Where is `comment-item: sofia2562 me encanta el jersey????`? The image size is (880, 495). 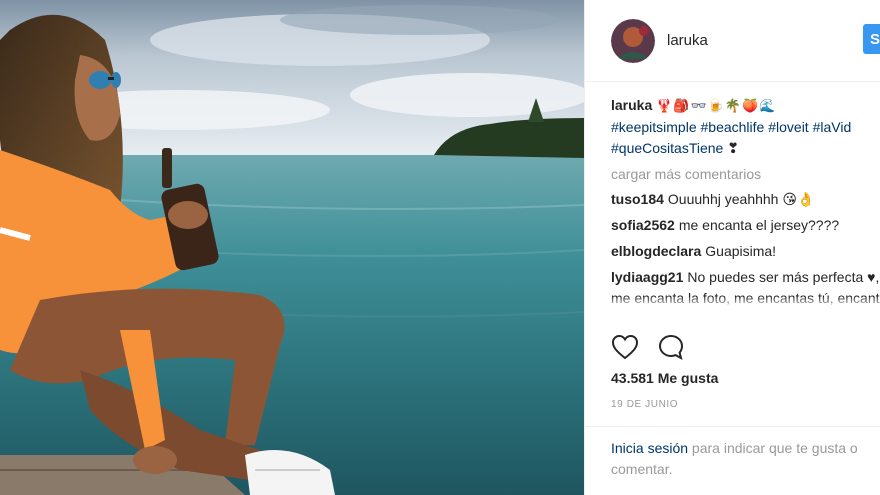 comment-item: sofia2562 me encanta el jersey???? is located at coordinates (745, 225).